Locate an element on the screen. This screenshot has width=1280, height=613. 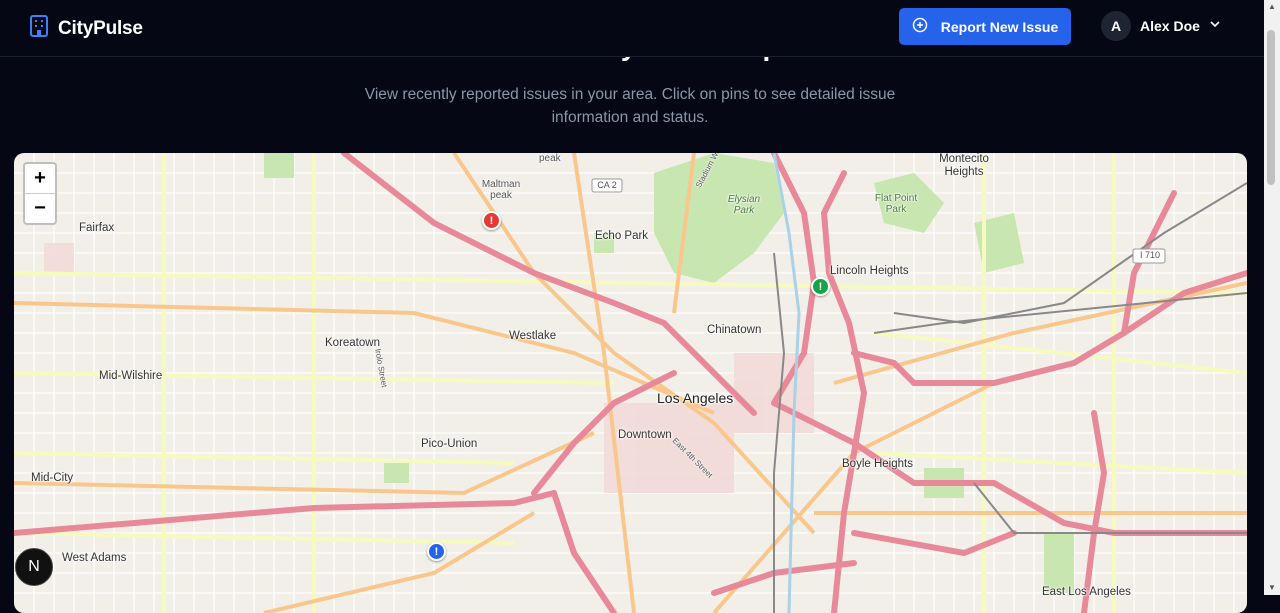
chevron-down-icon is located at coordinates (1215, 26).